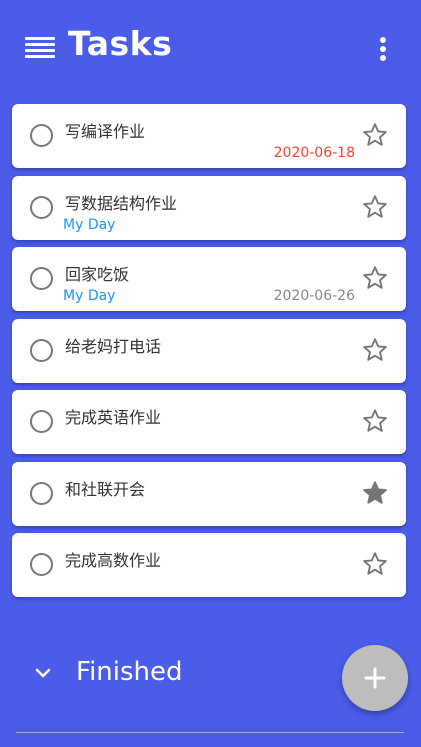 The width and height of the screenshot is (421, 747). I want to click on task-title: 给老妈打电话, so click(113, 346).